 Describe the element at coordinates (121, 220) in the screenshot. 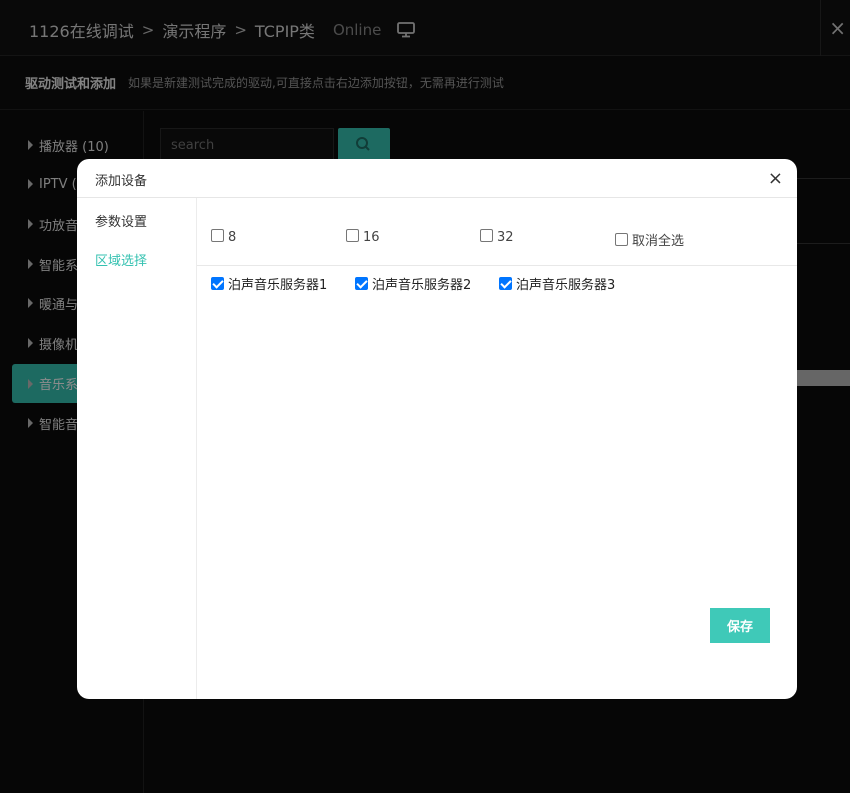

I see `tab-parameter-settings: 参数设置` at that location.